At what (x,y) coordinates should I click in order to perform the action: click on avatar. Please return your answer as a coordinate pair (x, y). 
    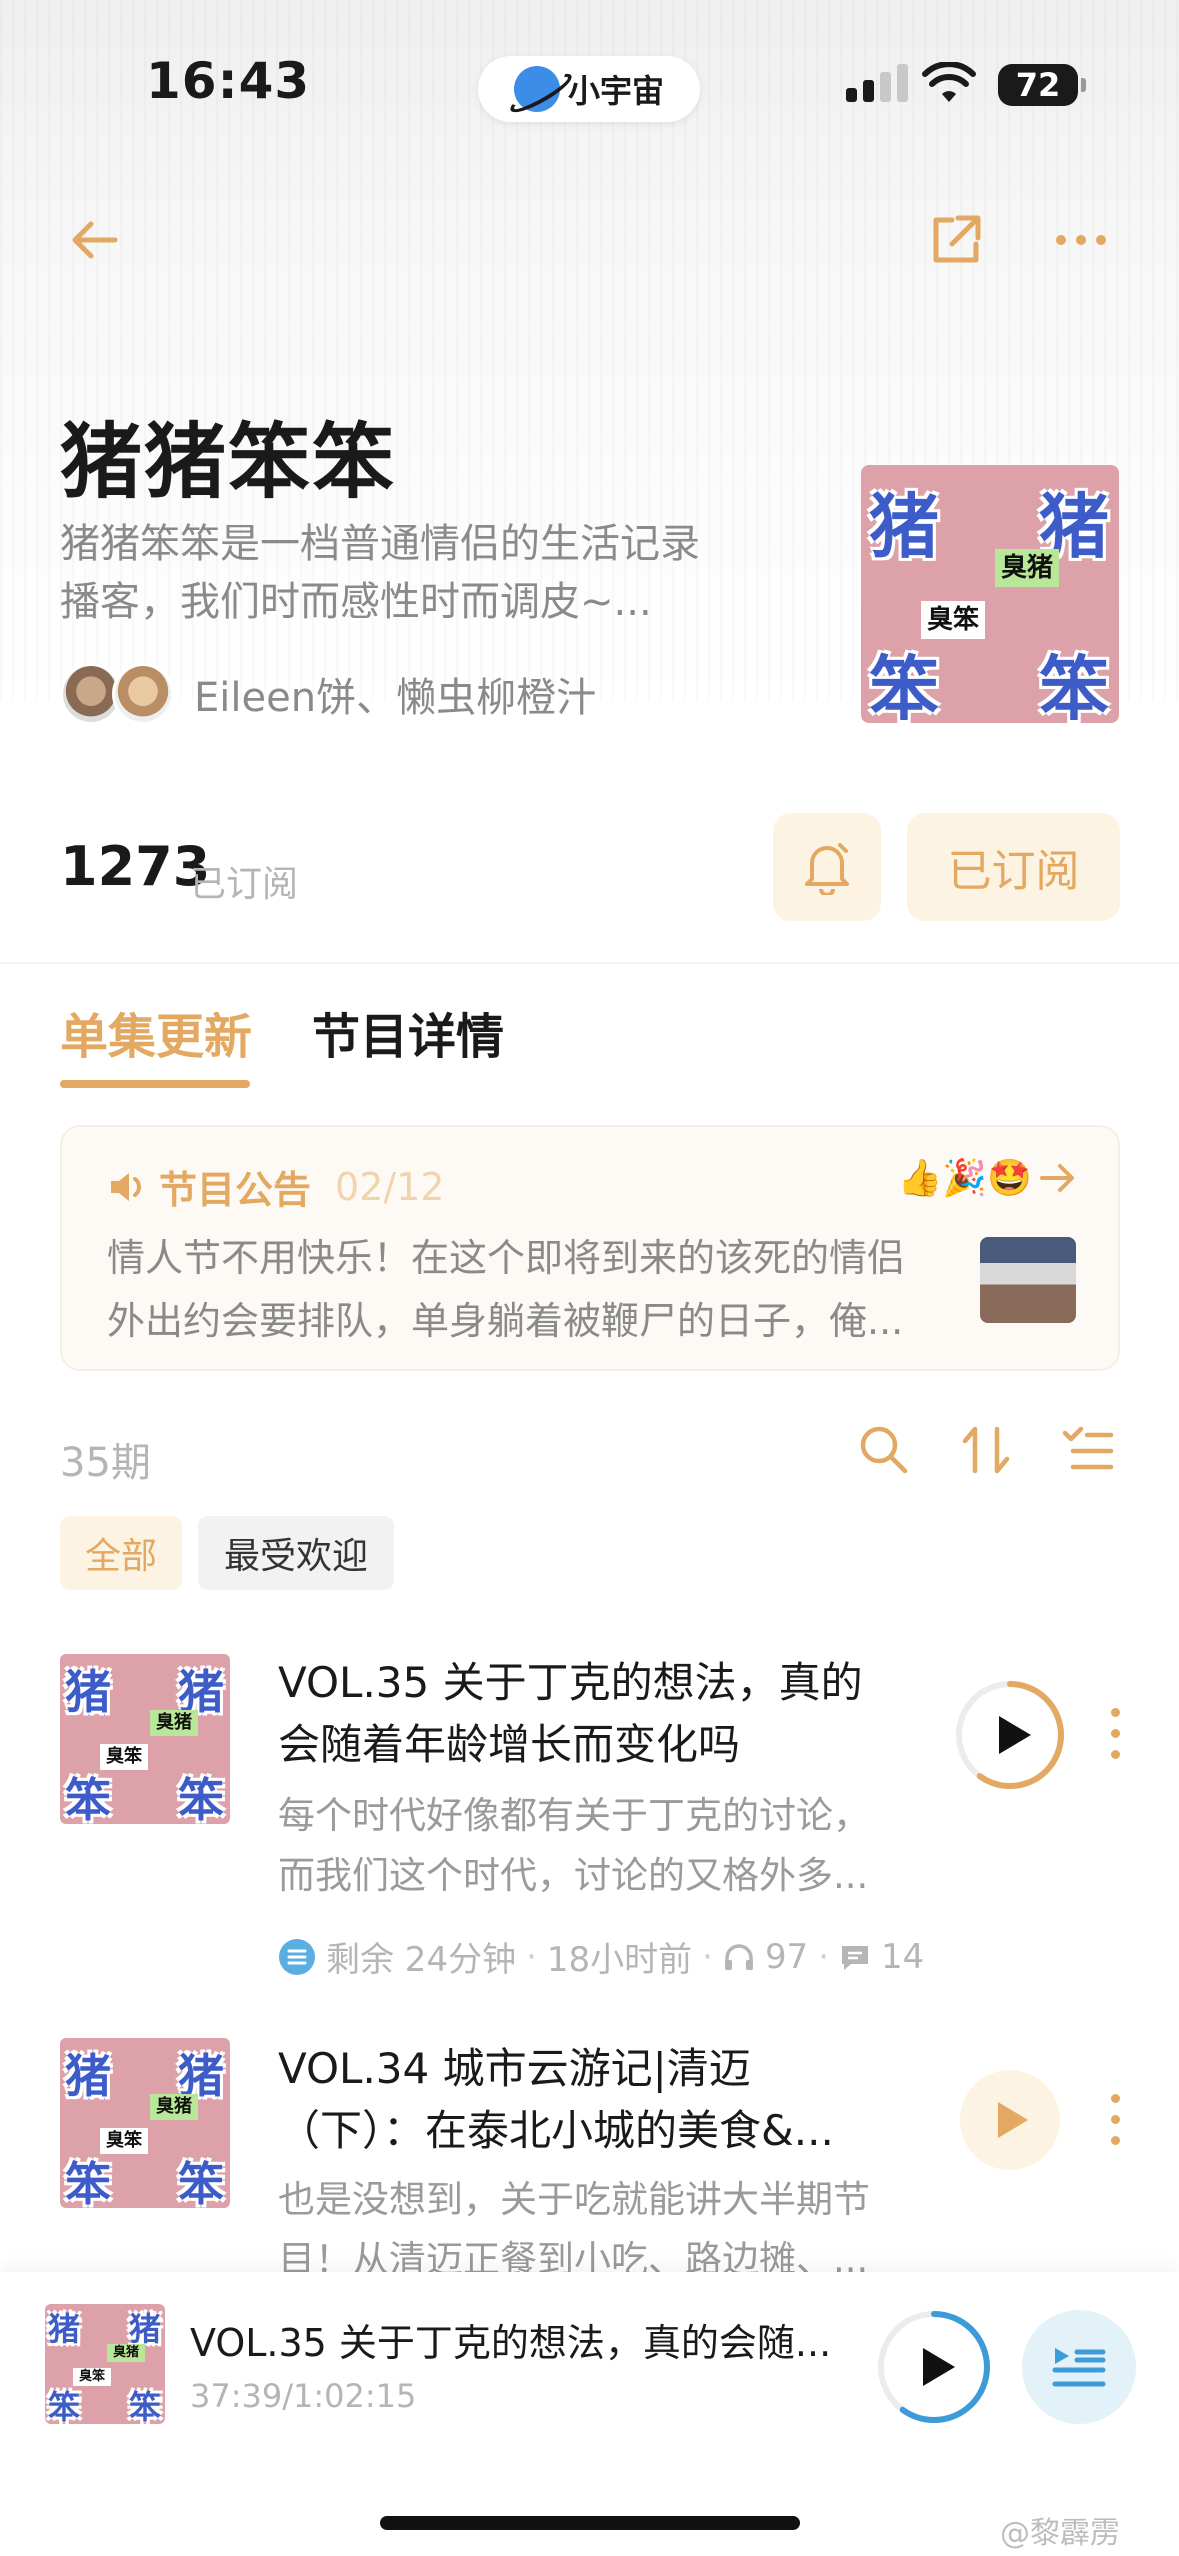
    Looking at the image, I should click on (143, 694).